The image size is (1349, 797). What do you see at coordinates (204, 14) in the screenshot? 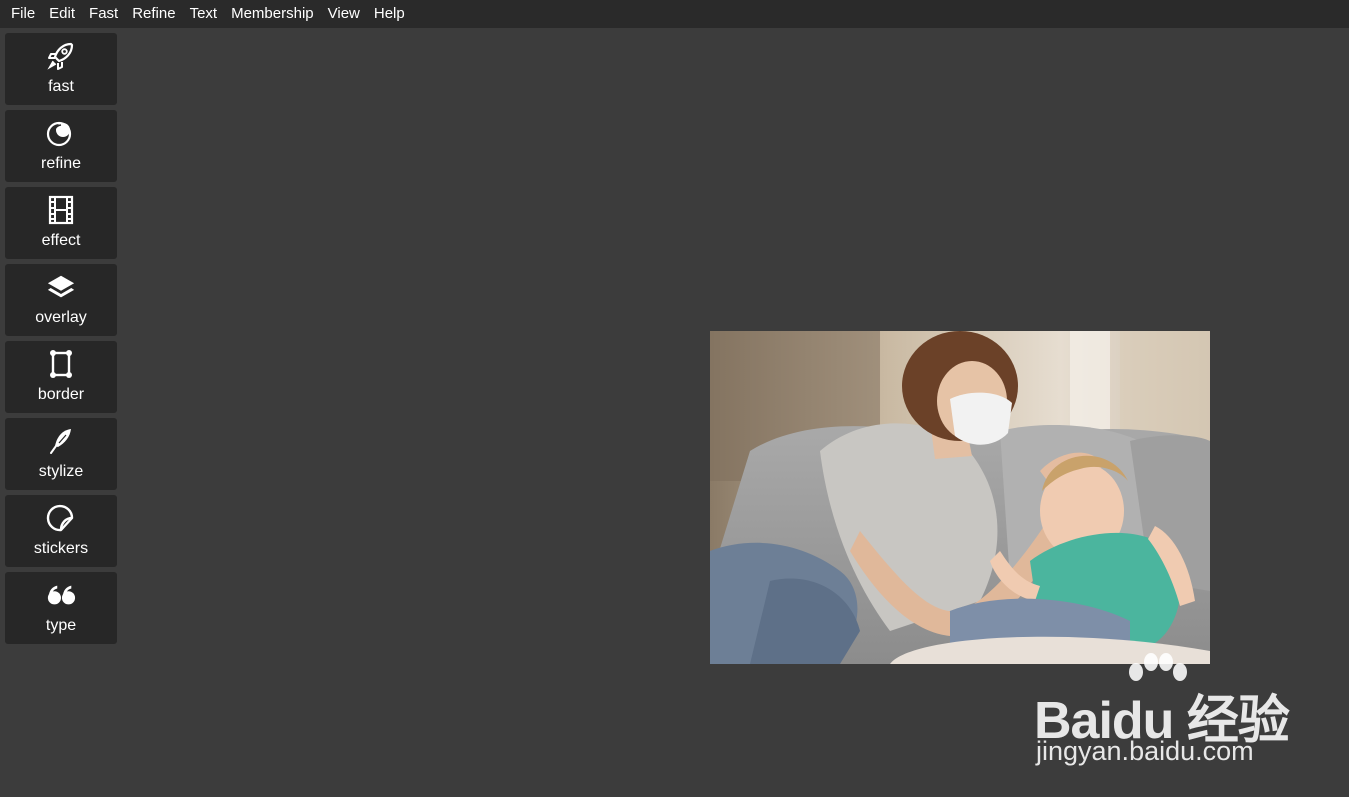
I see `menu-text: Text` at bounding box center [204, 14].